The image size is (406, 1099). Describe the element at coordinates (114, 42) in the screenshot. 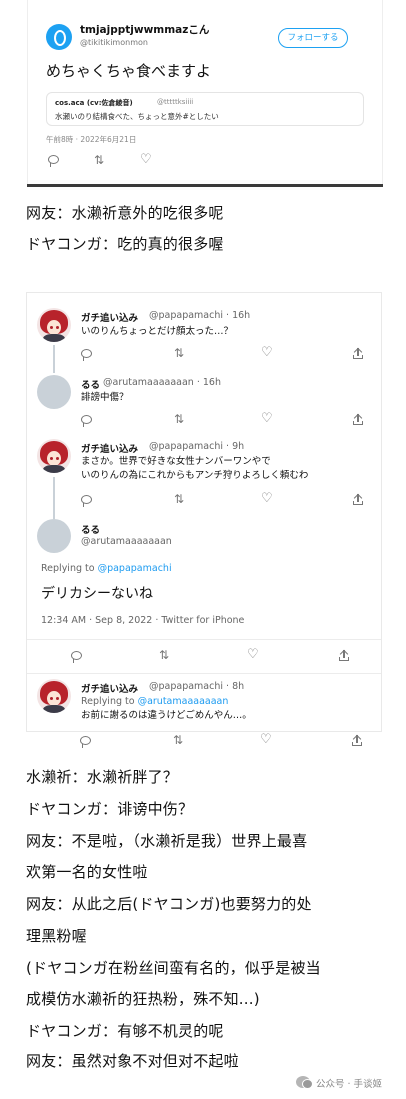

I see `tweet-author-handle: @tikitikimonmon` at that location.